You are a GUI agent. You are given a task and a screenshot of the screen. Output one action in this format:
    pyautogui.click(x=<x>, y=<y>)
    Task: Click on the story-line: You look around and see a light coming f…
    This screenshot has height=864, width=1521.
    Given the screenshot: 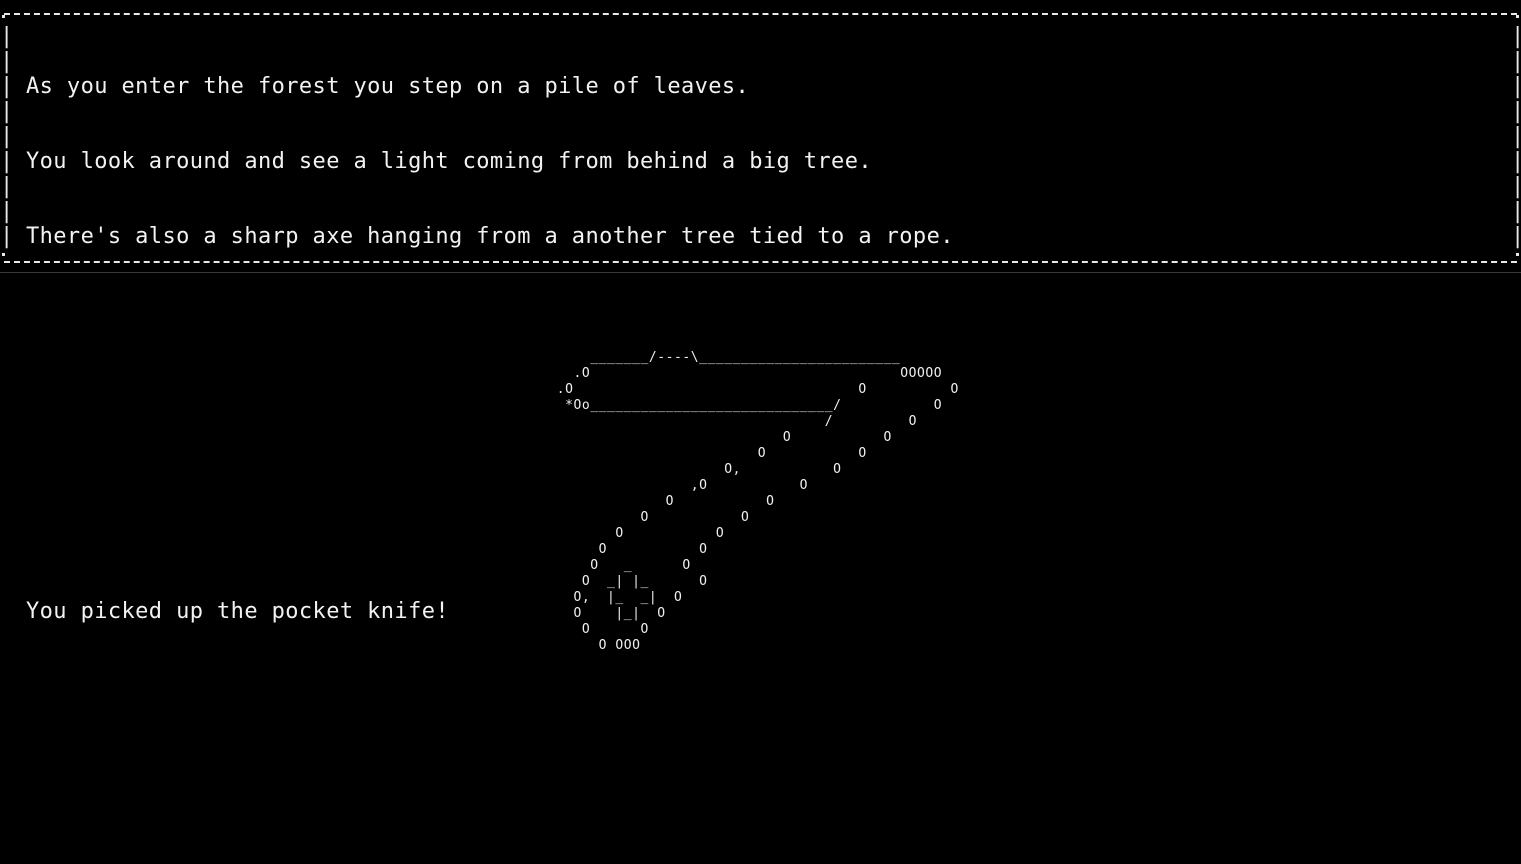 What is the action you would take?
    pyautogui.click(x=449, y=161)
    